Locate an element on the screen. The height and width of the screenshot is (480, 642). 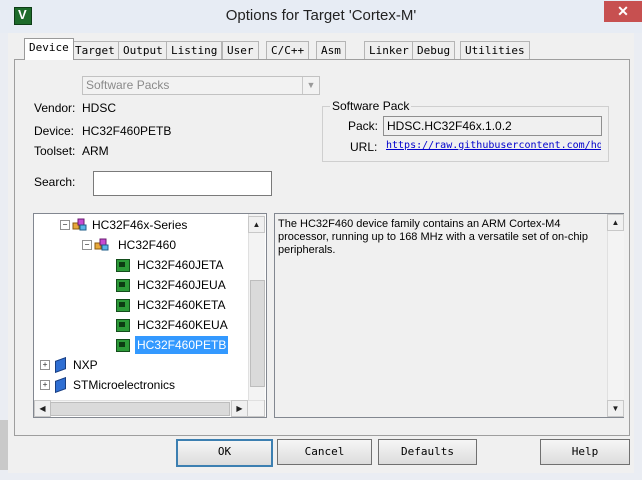
search-label: Search: is located at coordinates (55, 182).